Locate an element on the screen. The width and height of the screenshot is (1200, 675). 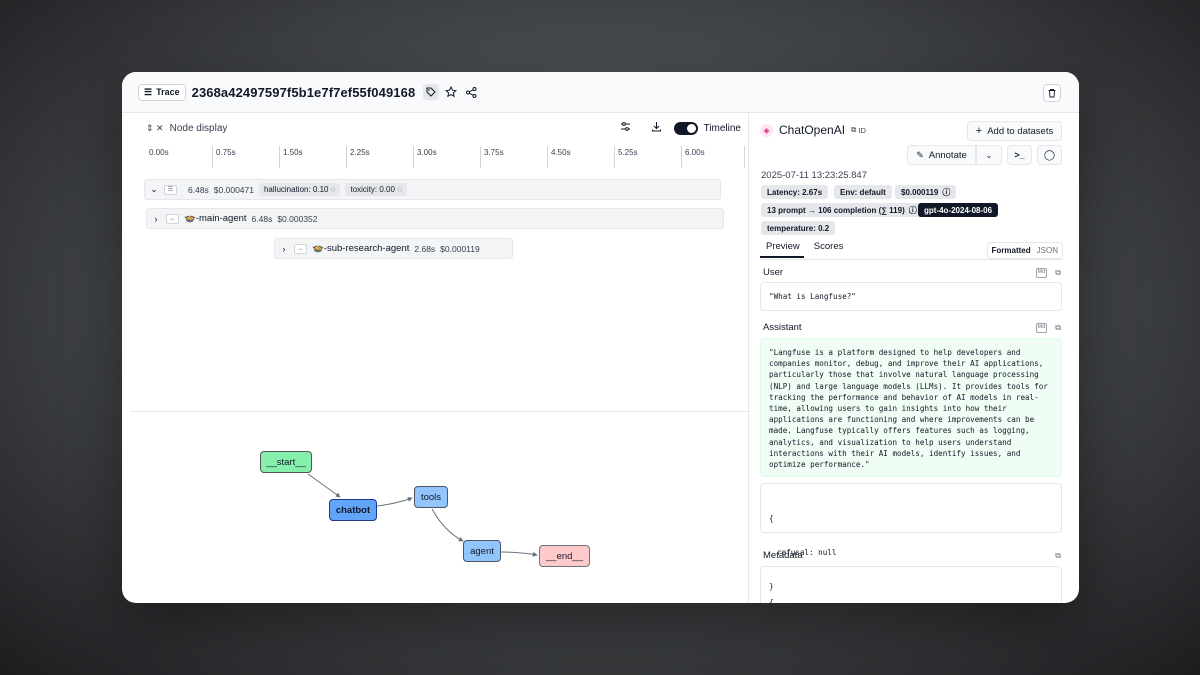
cost-text: $0.000119 is located at coordinates (920, 192).